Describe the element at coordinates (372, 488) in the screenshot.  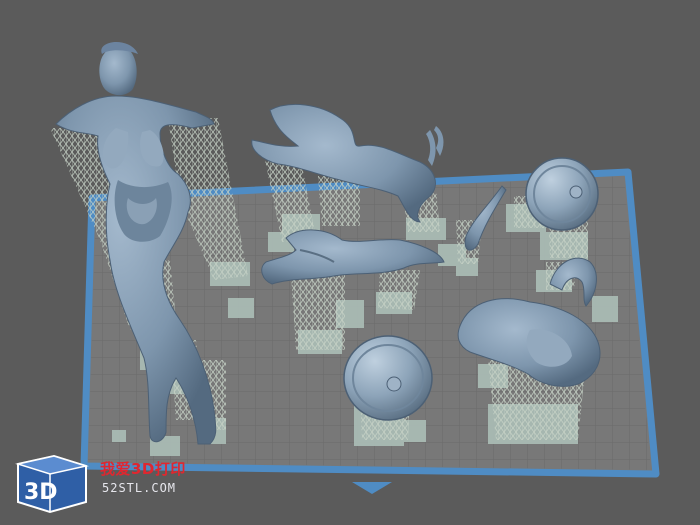
I see `plate-front-indicator` at that location.